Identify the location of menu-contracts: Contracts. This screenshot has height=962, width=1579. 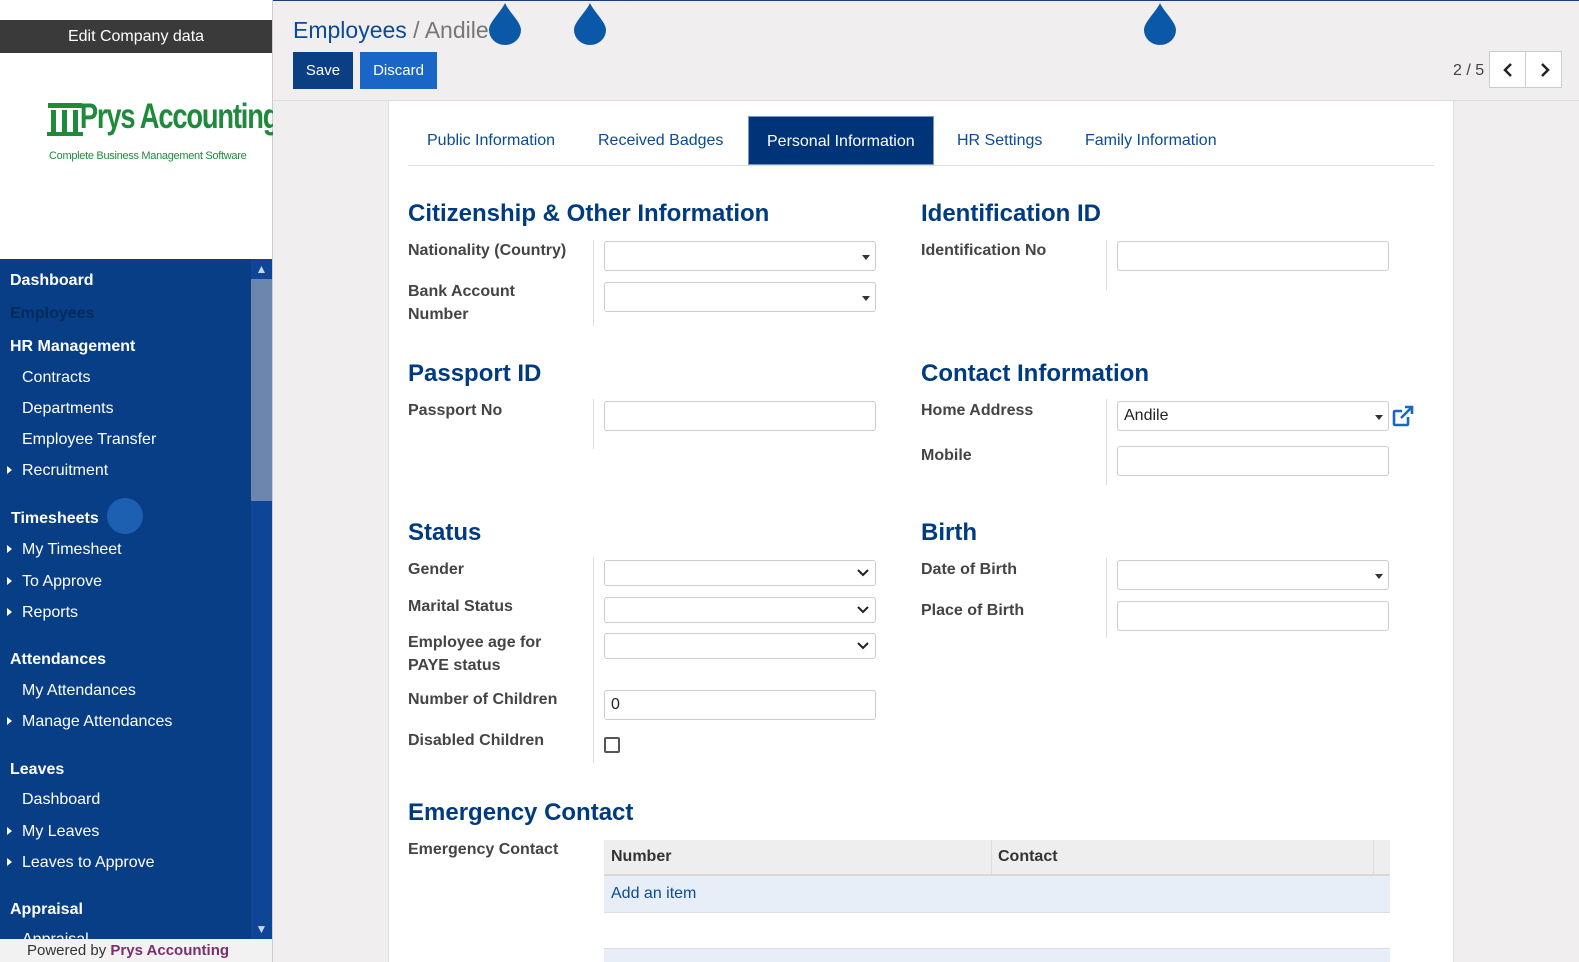
(56, 378).